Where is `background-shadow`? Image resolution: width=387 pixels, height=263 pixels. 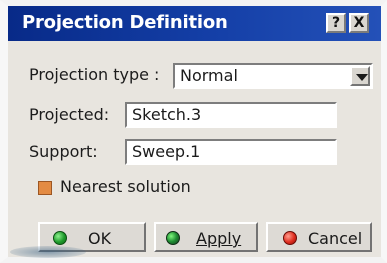 background-shadow is located at coordinates (48, 252).